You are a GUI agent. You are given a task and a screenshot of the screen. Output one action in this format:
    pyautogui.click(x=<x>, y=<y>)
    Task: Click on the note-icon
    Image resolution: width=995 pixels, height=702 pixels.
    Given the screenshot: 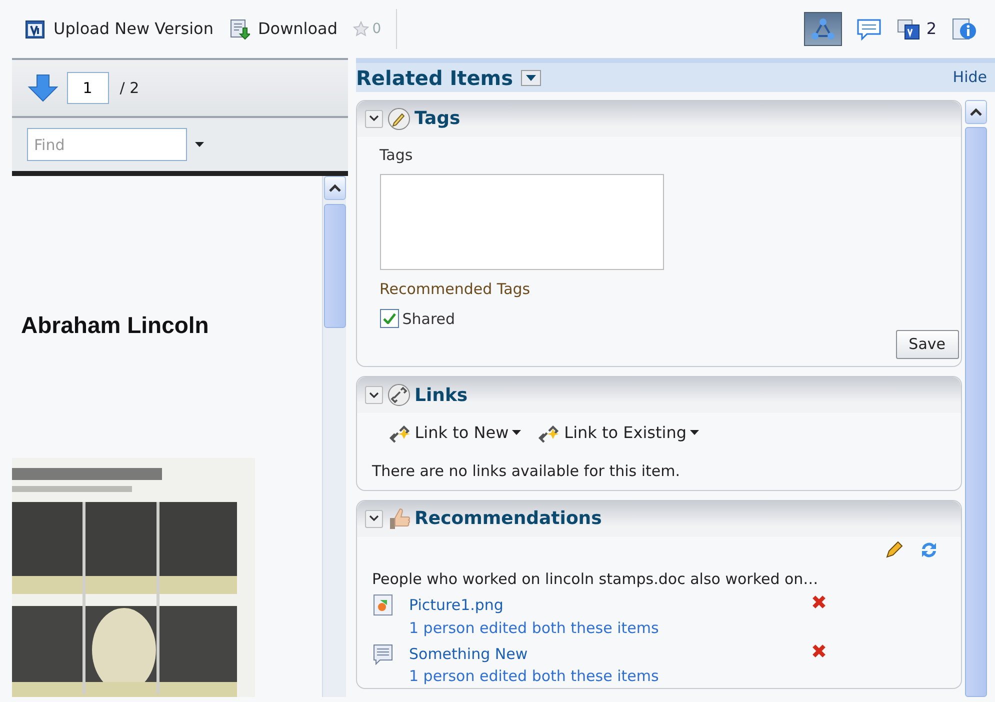 What is the action you would take?
    pyautogui.click(x=383, y=653)
    